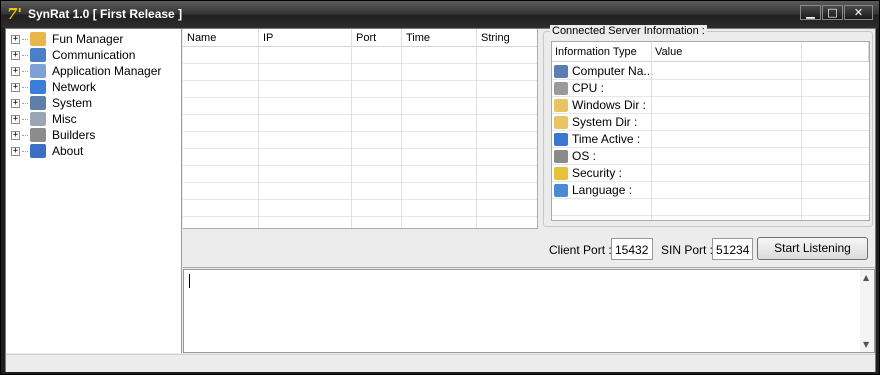 The height and width of the screenshot is (375, 880). I want to click on column-header: IP, so click(305, 38).